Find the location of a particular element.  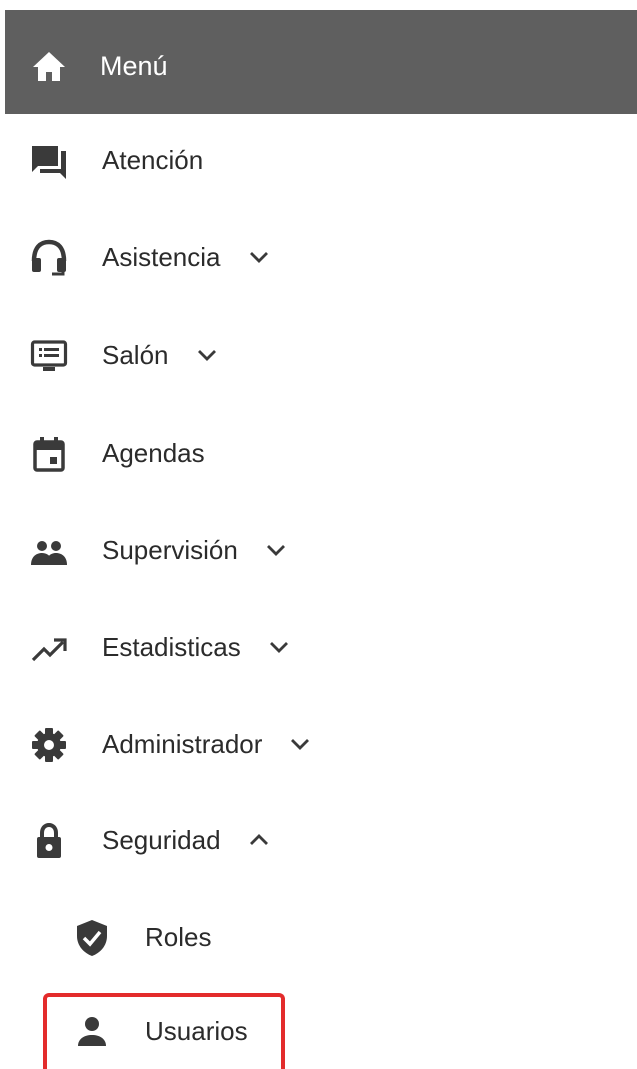

menu-item-label: Agendas is located at coordinates (153, 453).